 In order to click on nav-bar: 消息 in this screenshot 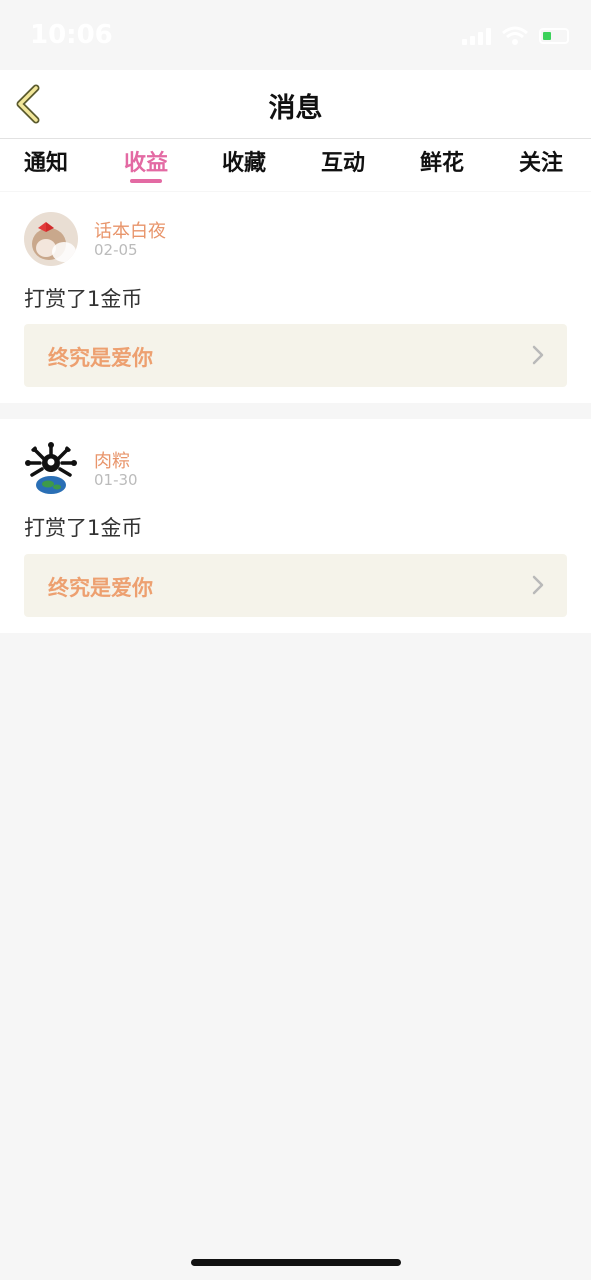, I will do `click(295, 104)`.